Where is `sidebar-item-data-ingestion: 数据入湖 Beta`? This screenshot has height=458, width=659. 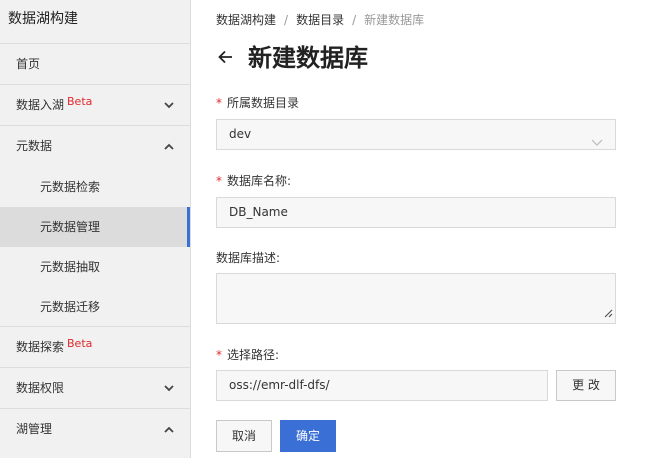 sidebar-item-data-ingestion: 数据入湖 Beta is located at coordinates (95, 105).